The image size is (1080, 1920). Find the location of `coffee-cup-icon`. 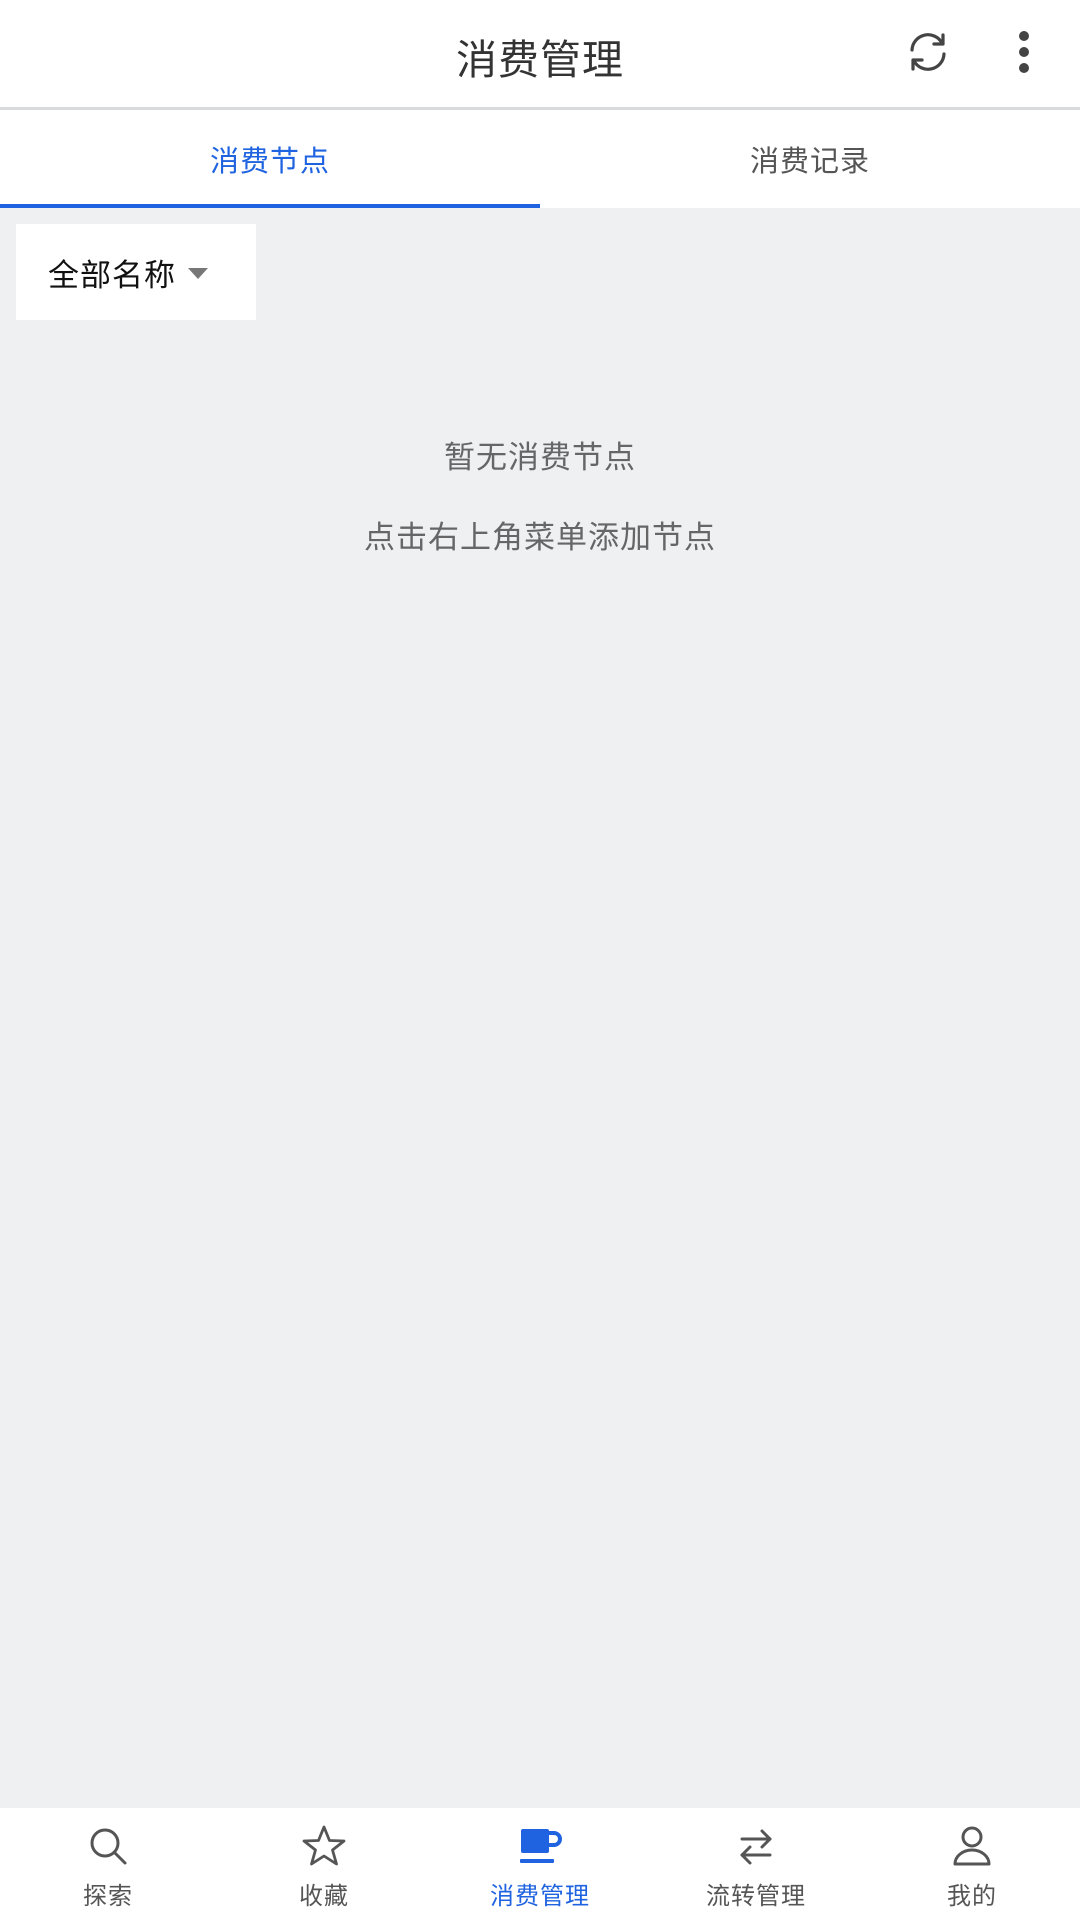

coffee-cup-icon is located at coordinates (540, 1846).